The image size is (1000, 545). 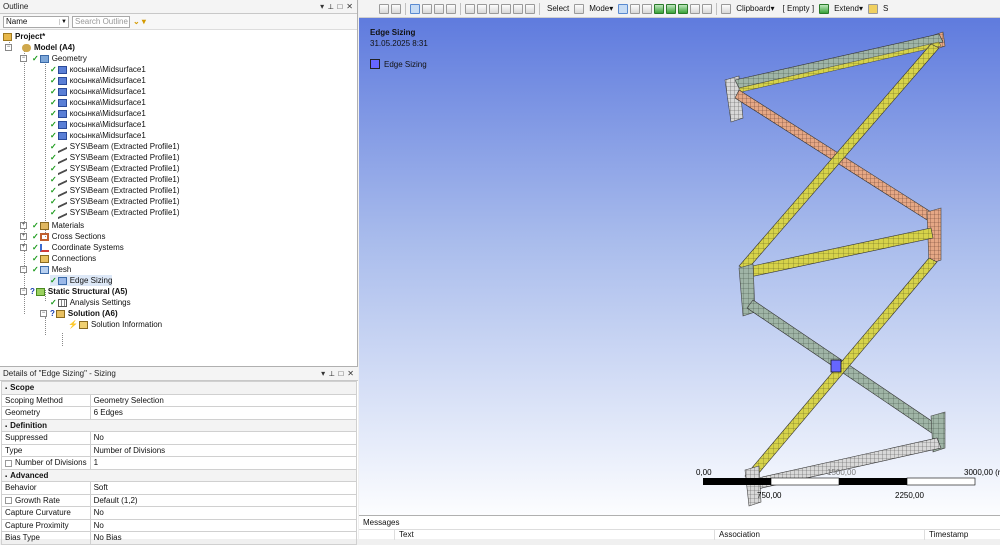 I want to click on tree-mesh: ✓ Mesh, so click(x=51, y=269).